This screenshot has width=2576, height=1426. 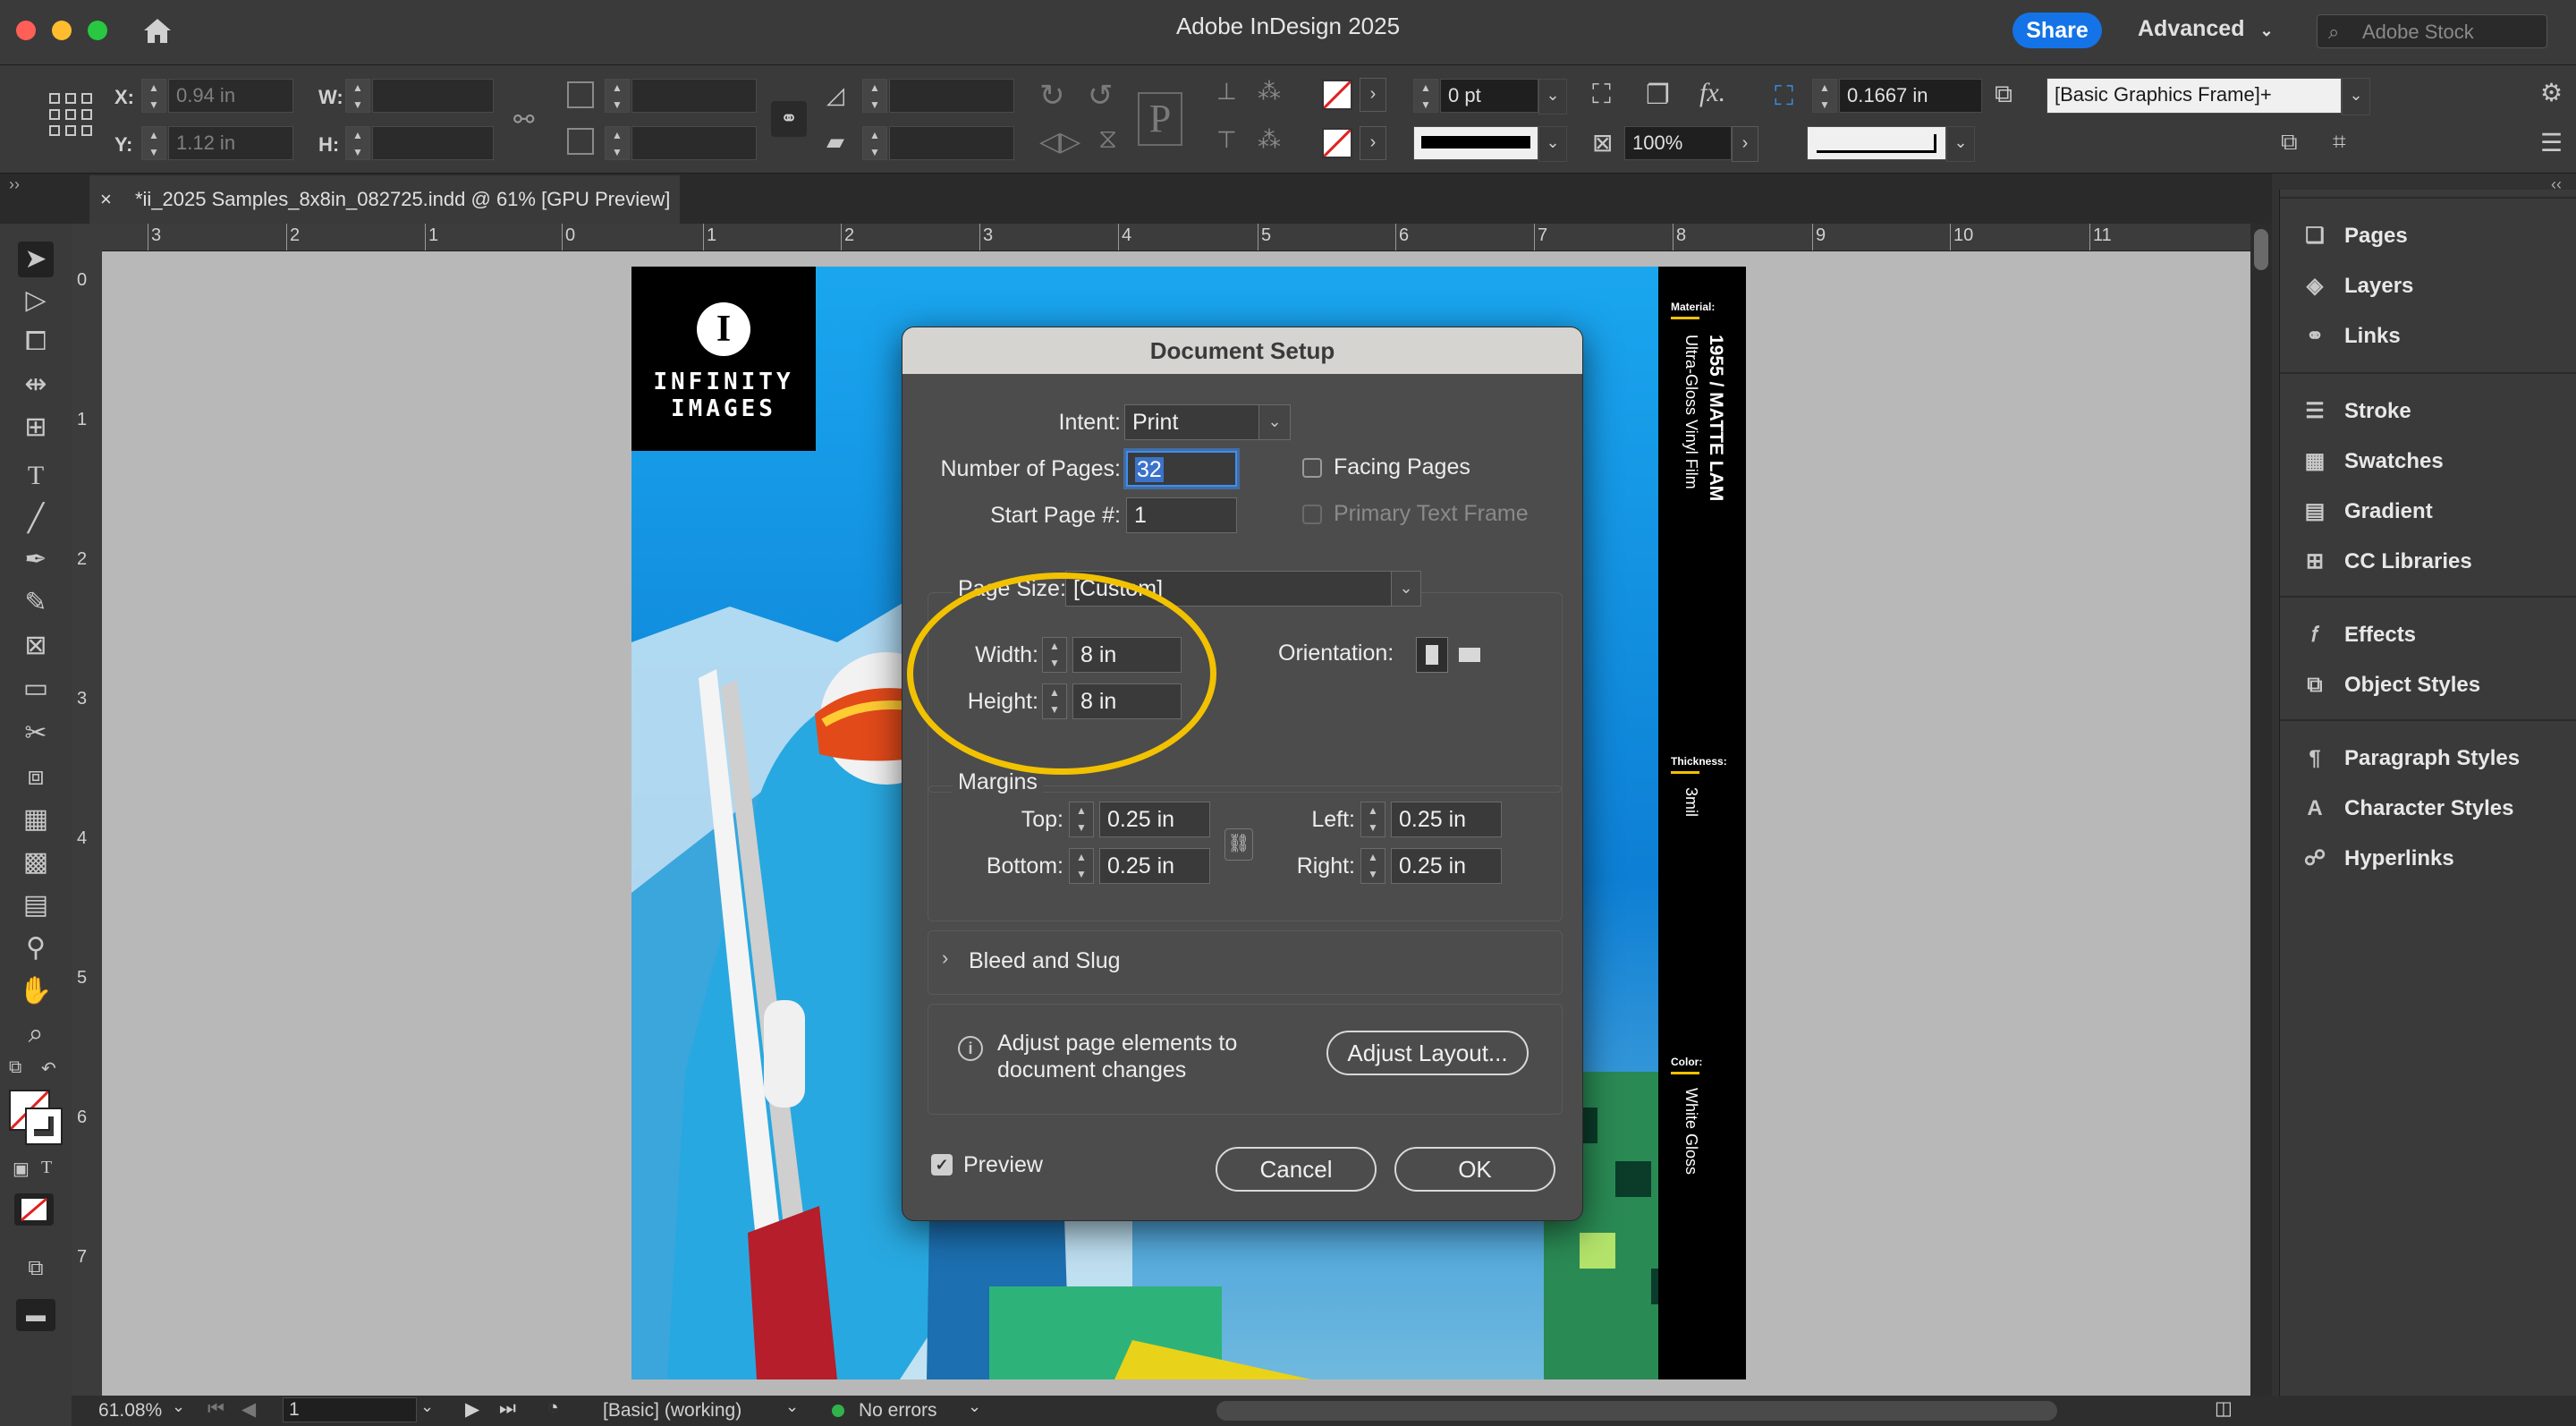 I want to click on panel-item-swatches: ▦ Swatches, so click(x=2372, y=462).